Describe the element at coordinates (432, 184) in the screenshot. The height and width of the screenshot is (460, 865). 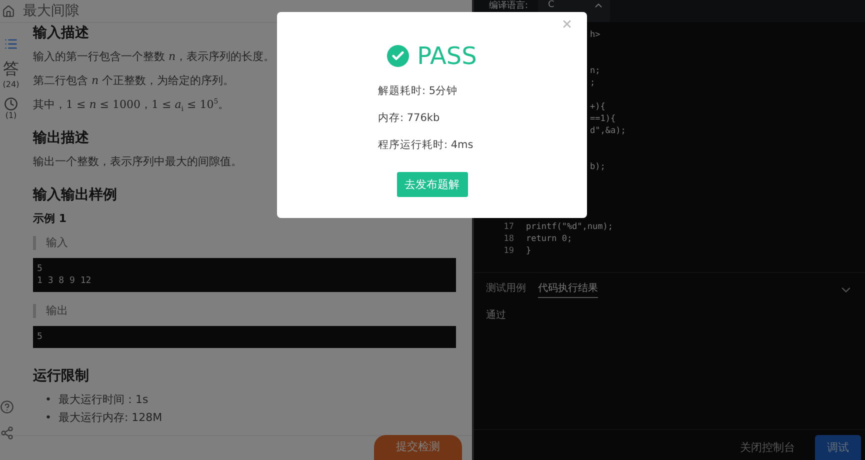
I see `publish-solution-button: 去发布题解` at that location.